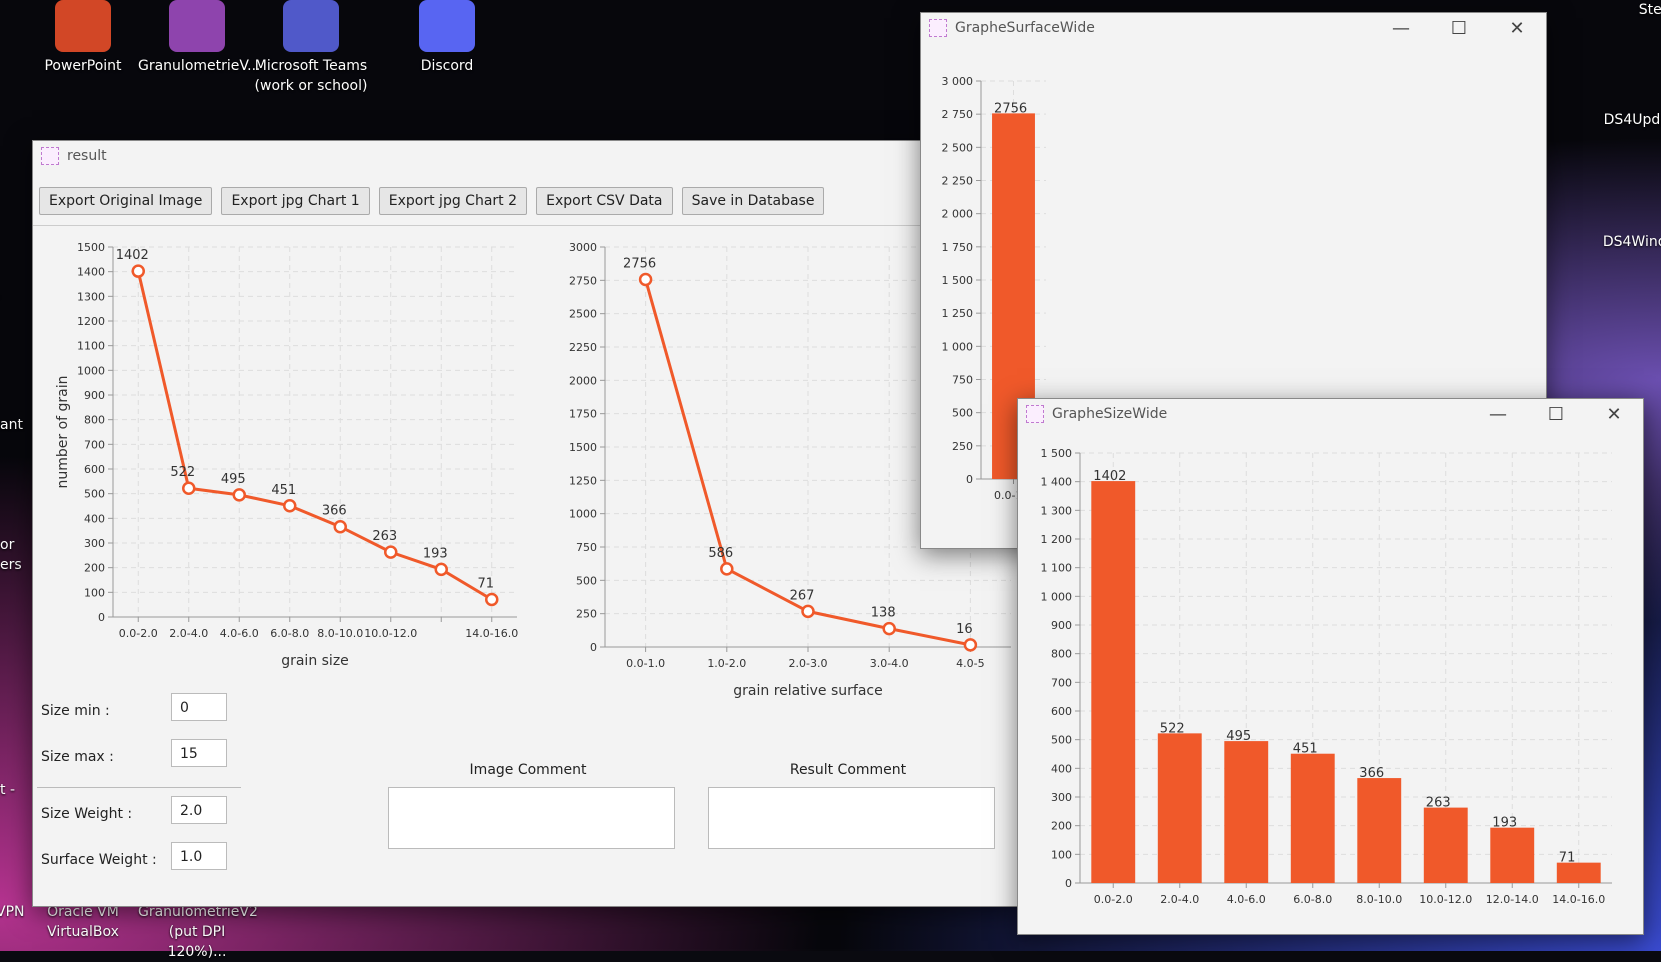 The width and height of the screenshot is (1661, 962). What do you see at coordinates (91, 296) in the screenshot?
I see `y-tick-label: 1300` at bounding box center [91, 296].